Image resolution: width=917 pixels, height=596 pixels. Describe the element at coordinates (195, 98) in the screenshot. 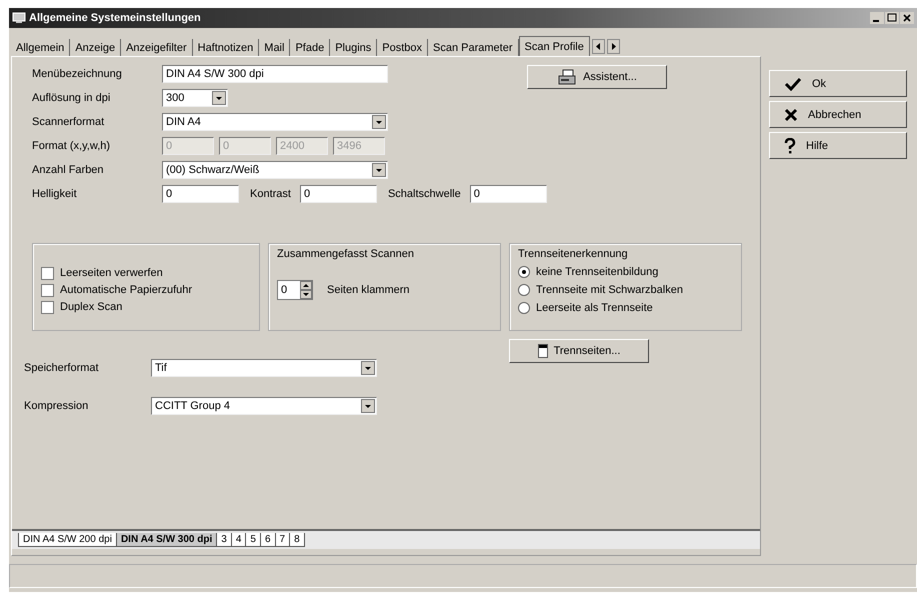

I see `dropdown: 300` at that location.